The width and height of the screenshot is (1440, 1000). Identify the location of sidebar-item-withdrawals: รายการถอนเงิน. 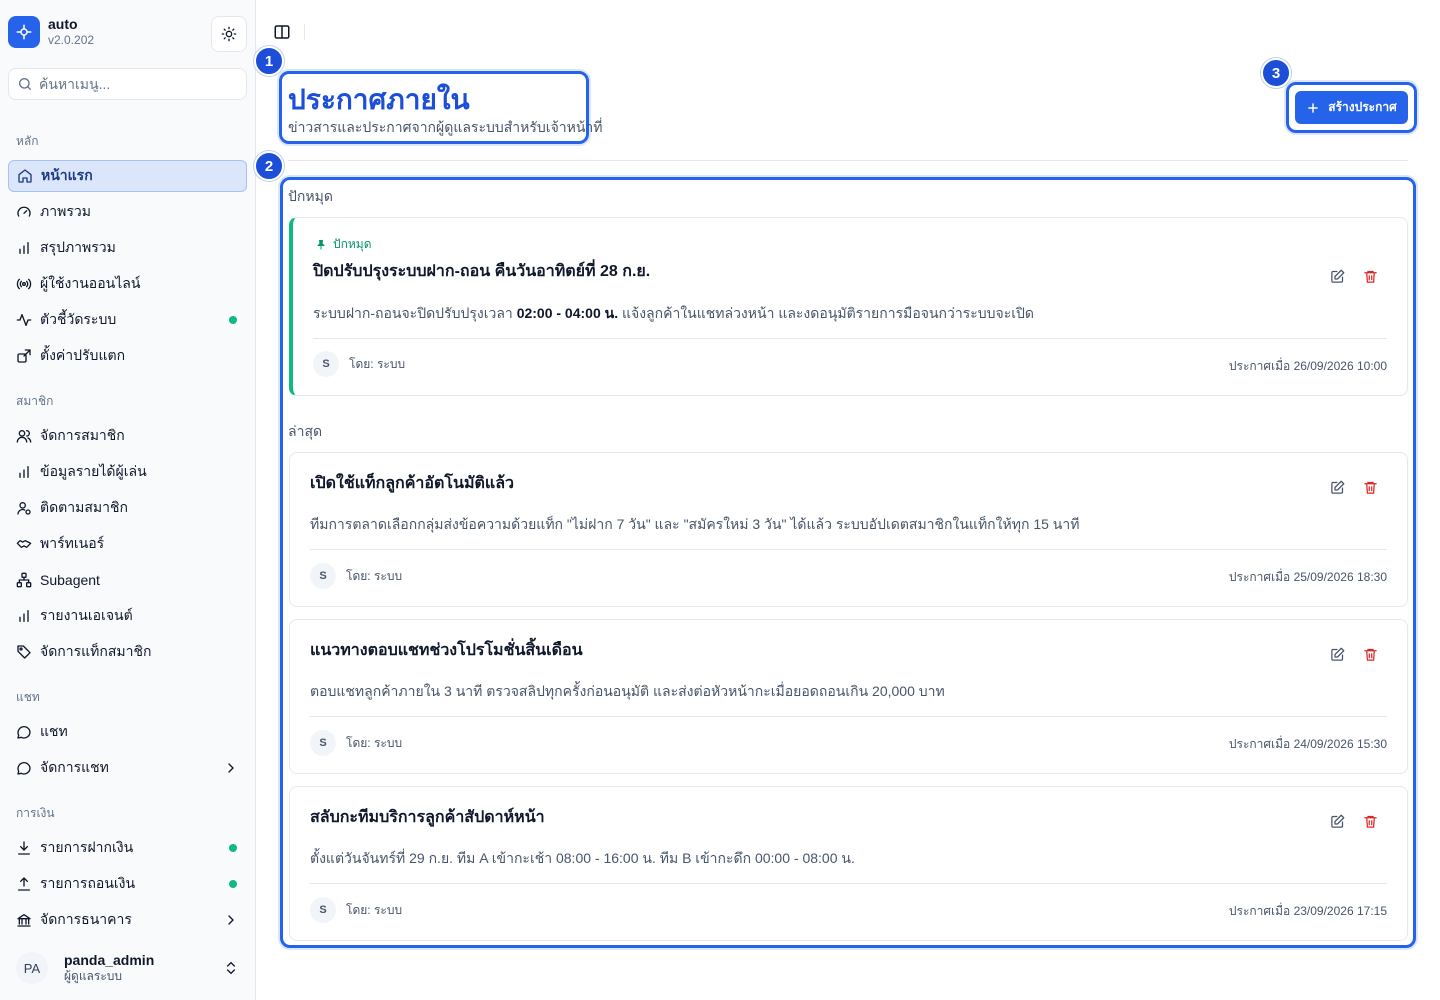
(127, 884).